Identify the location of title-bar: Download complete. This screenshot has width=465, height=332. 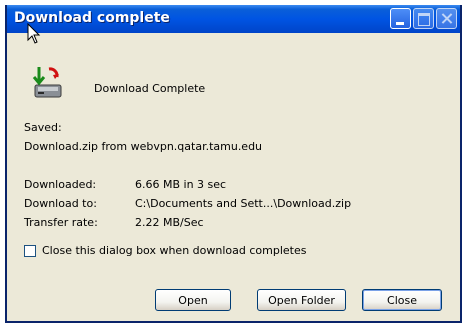
(233, 19).